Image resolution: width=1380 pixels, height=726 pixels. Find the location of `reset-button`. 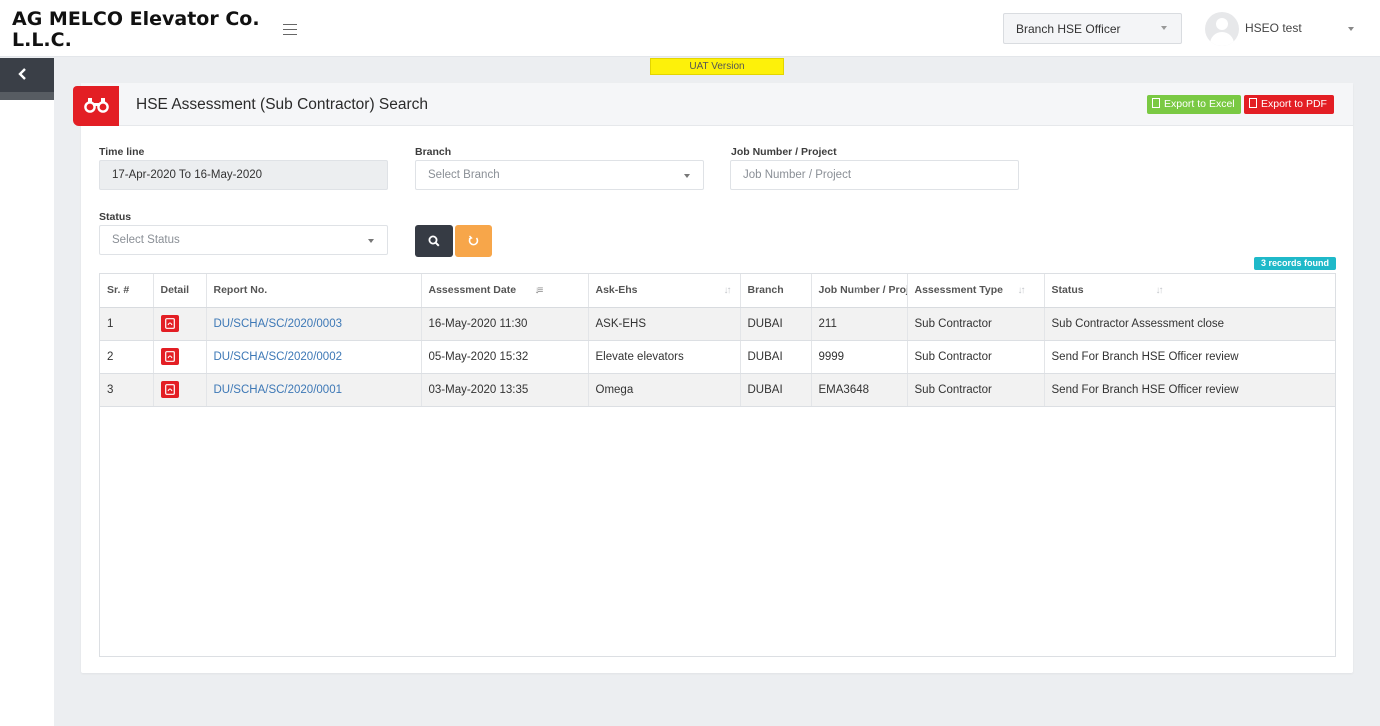

reset-button is located at coordinates (473, 241).